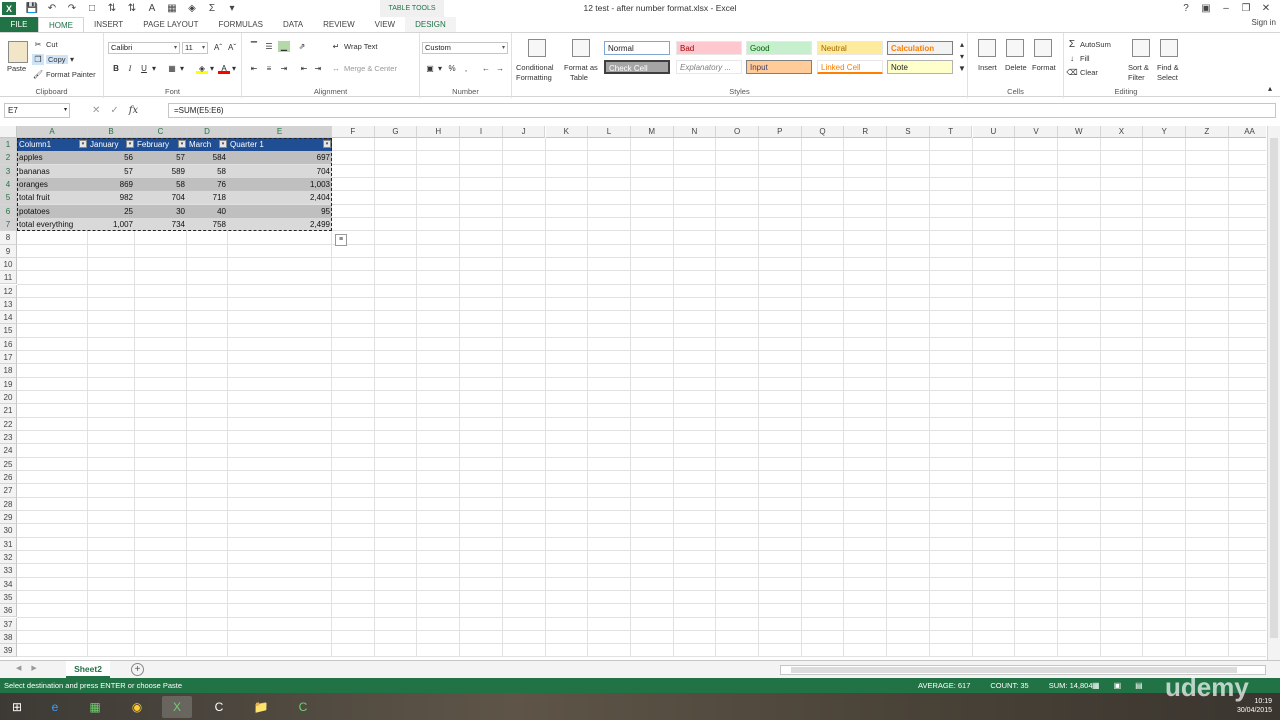  I want to click on tab-data: DATA, so click(293, 24).